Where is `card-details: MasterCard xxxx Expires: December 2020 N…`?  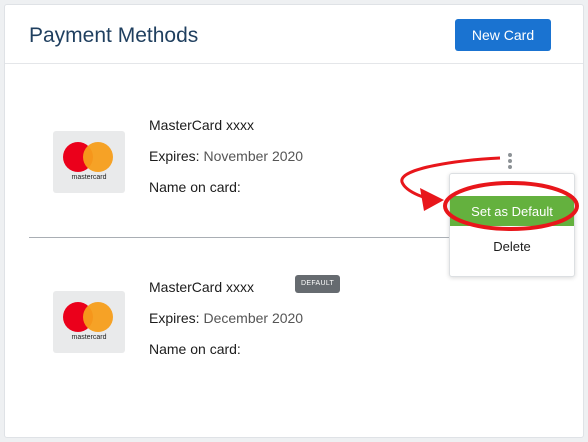
card-details: MasterCard xxxx Expires: December 2020 N… is located at coordinates (226, 323).